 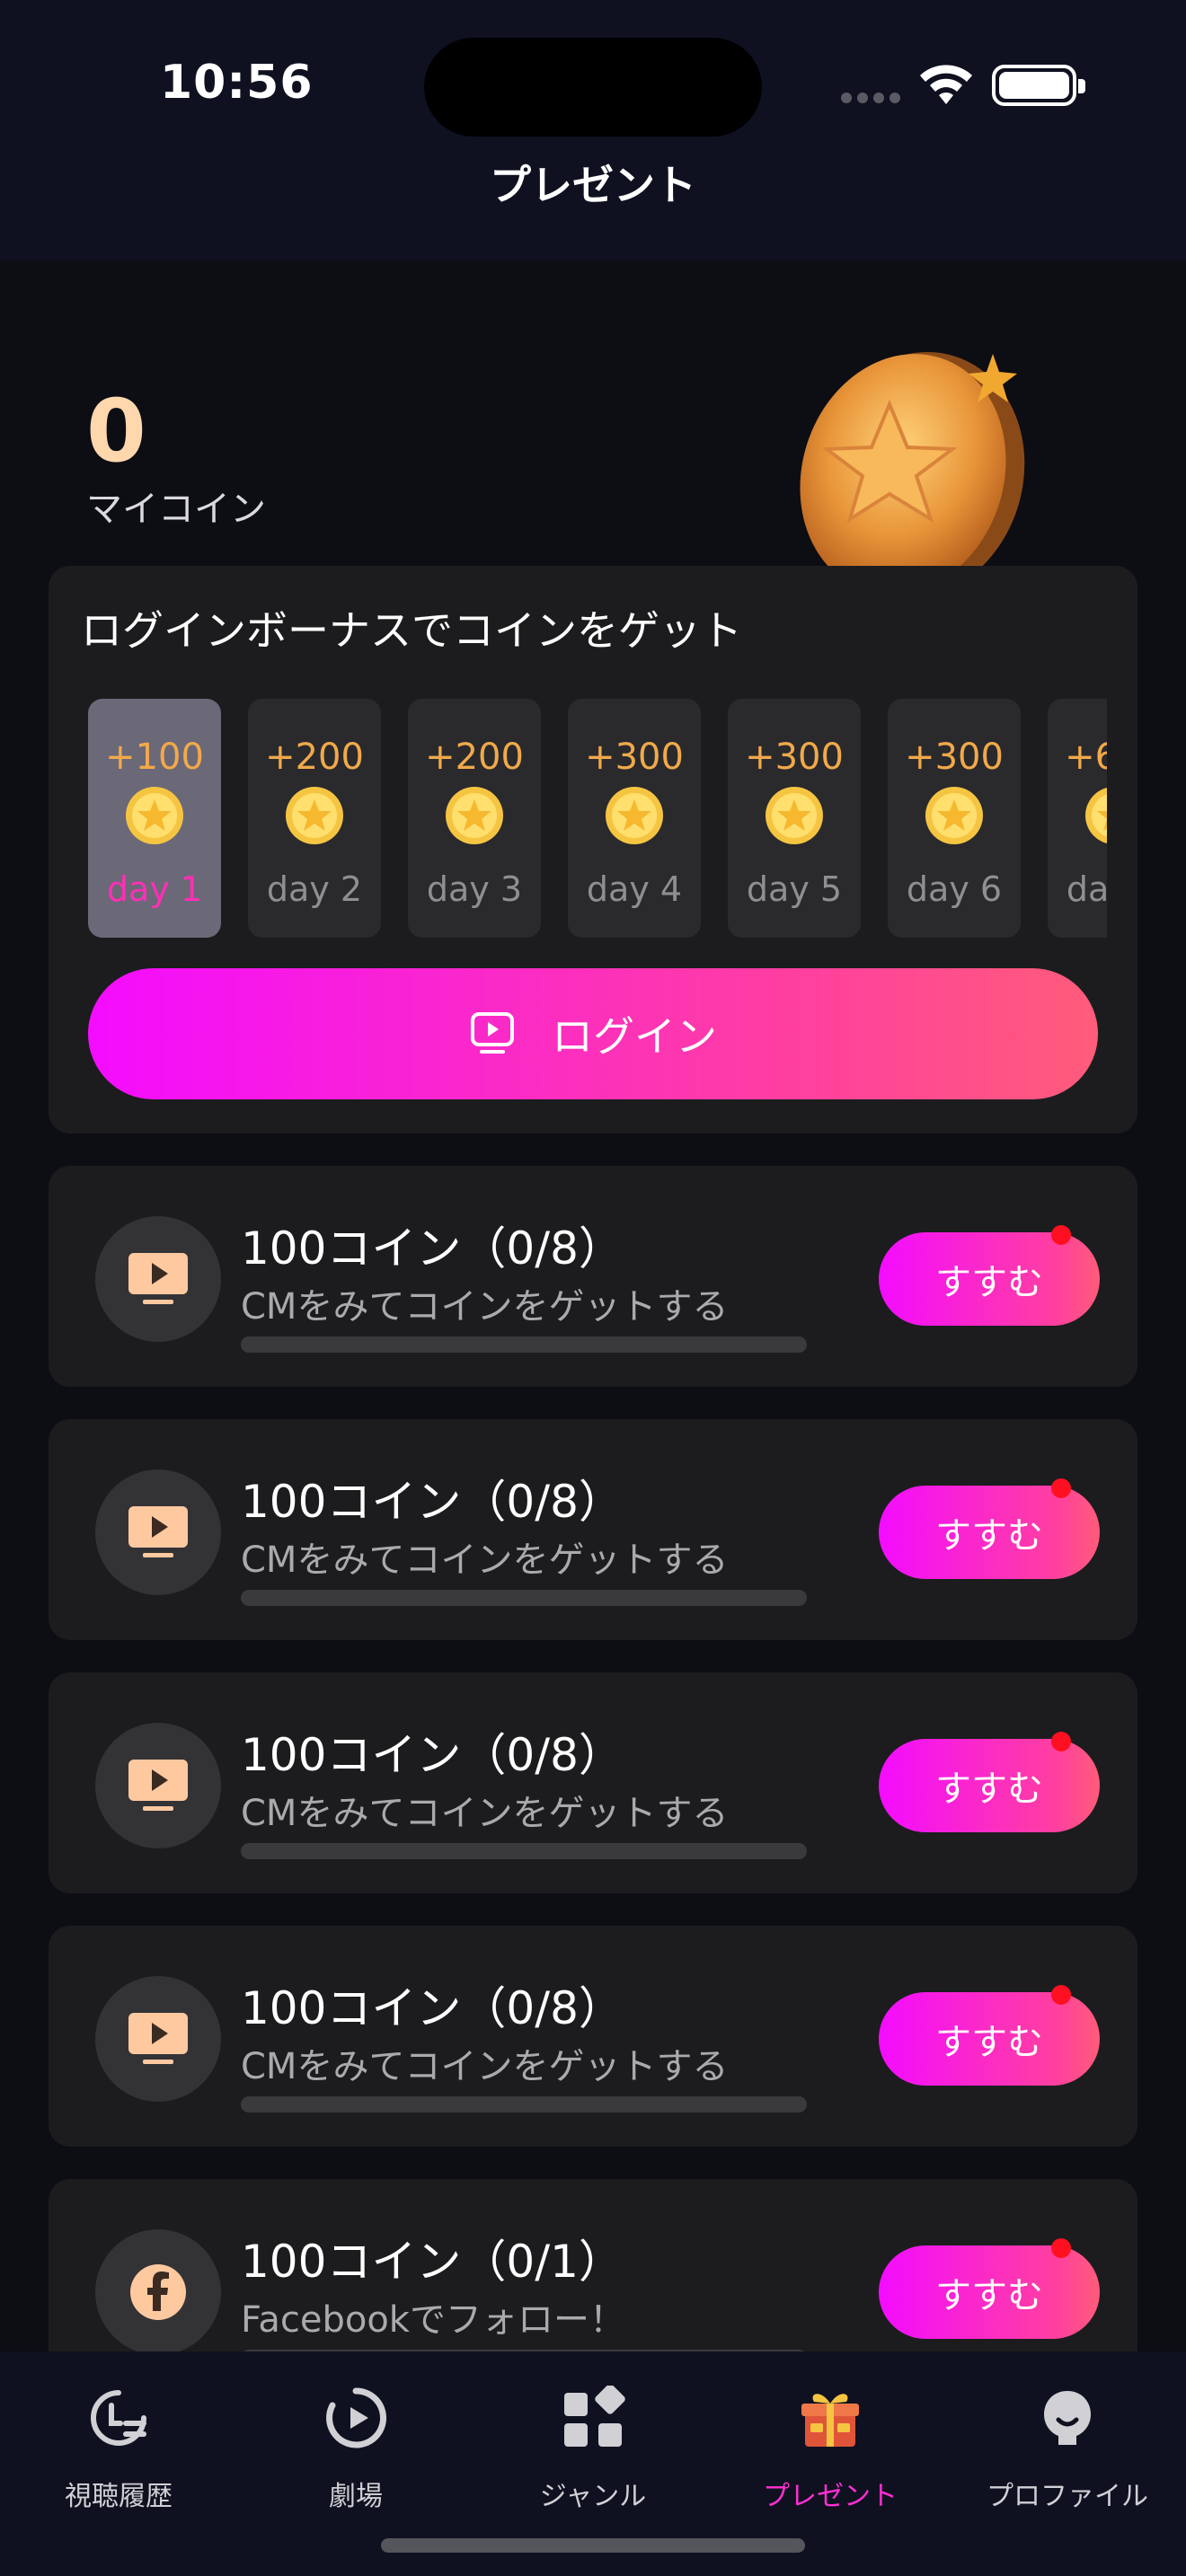 I want to click on login-button-label: ログイン, so click(x=634, y=1036).